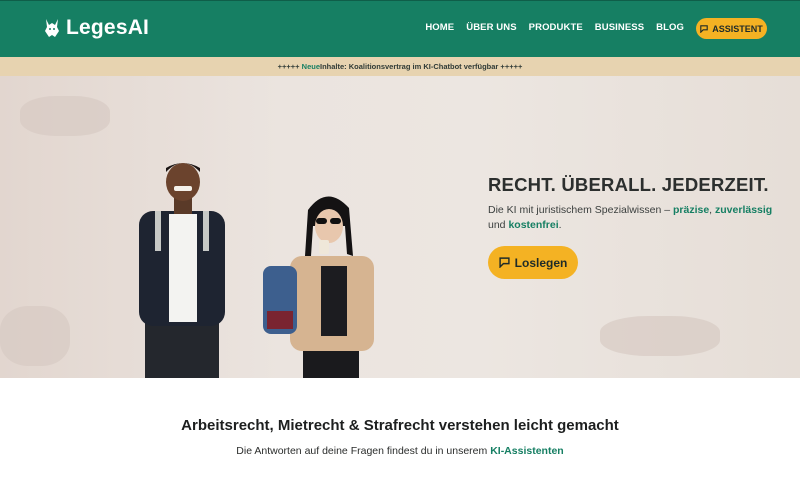 This screenshot has height=496, width=800. What do you see at coordinates (619, 27) in the screenshot?
I see `nav-business: BUSINESS` at bounding box center [619, 27].